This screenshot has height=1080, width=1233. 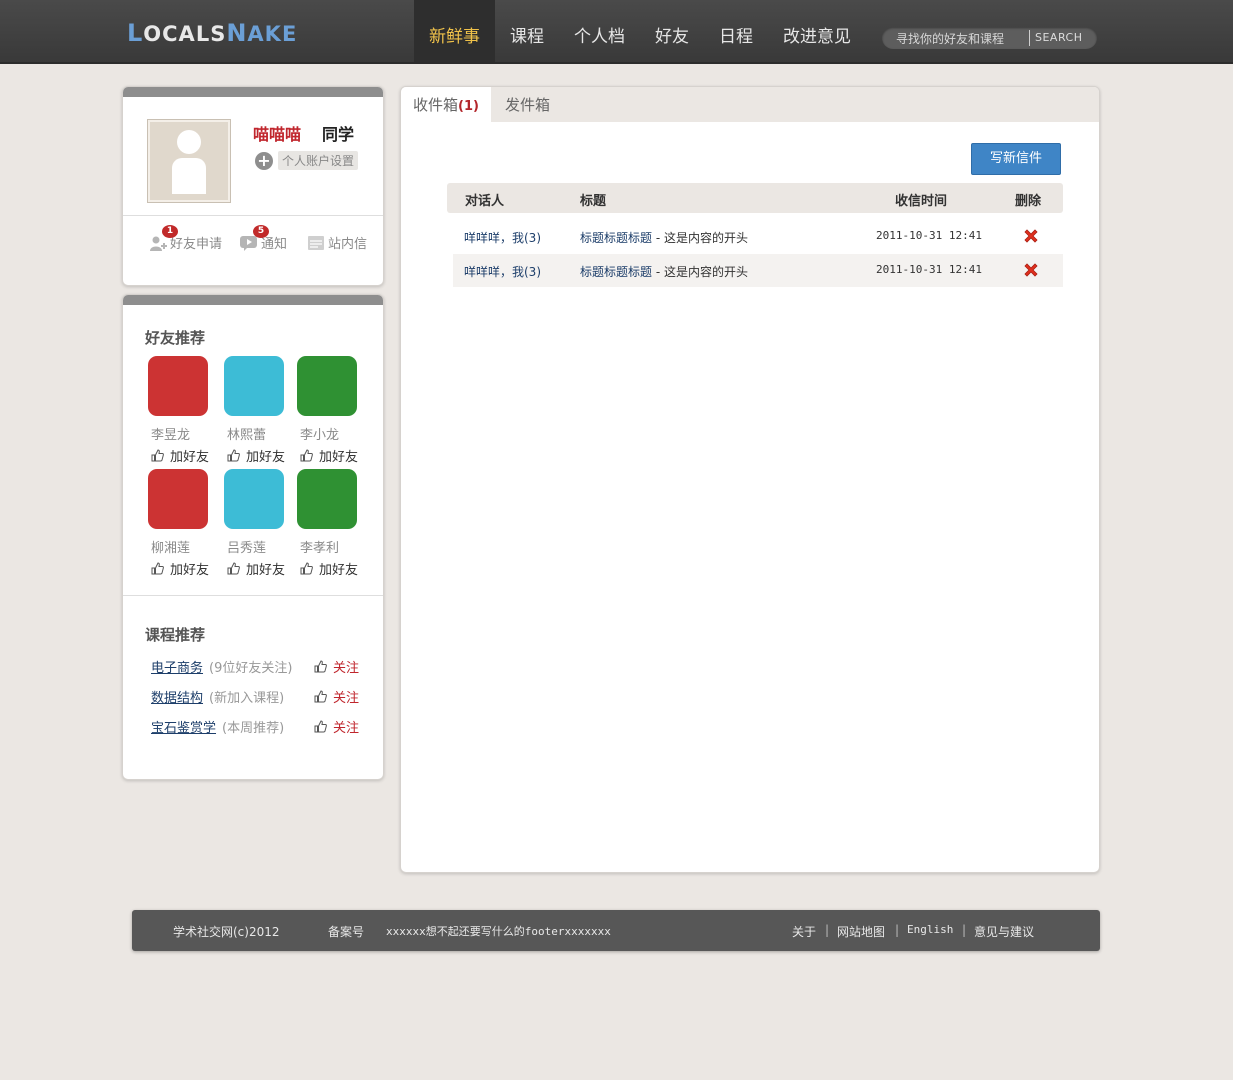 I want to click on nav-item-feedback: 改进意见, so click(x=817, y=31).